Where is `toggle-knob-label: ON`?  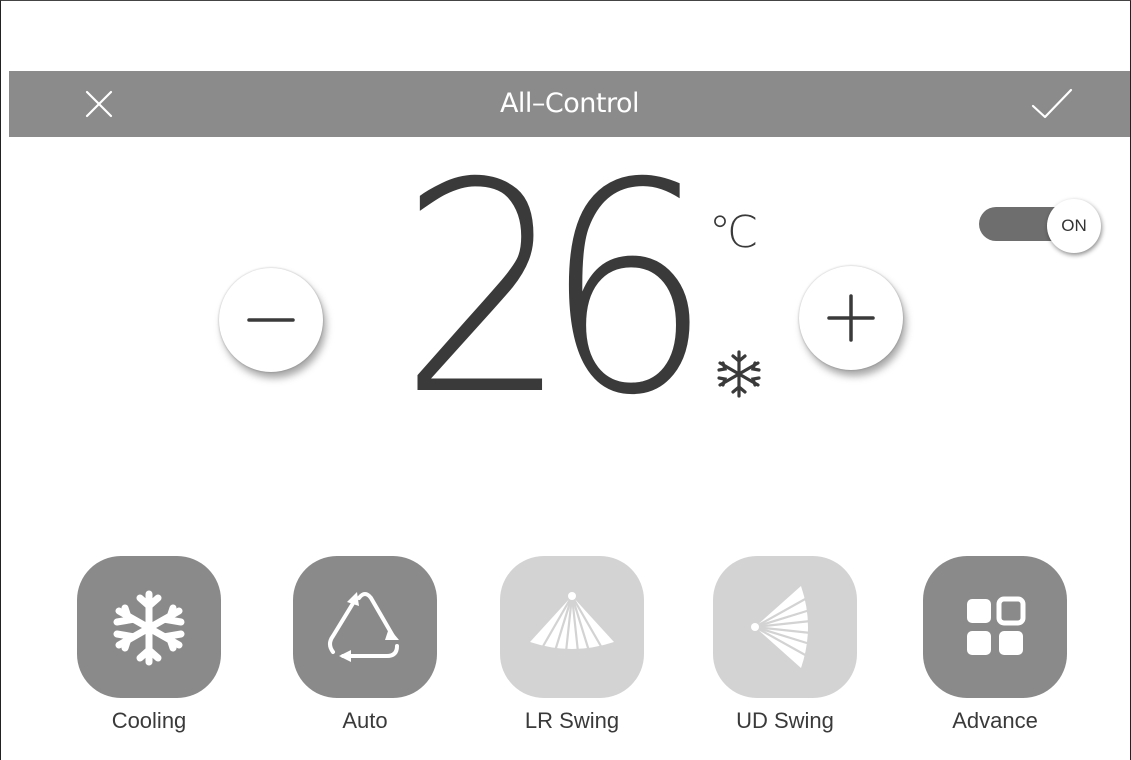
toggle-knob-label: ON is located at coordinates (1074, 226).